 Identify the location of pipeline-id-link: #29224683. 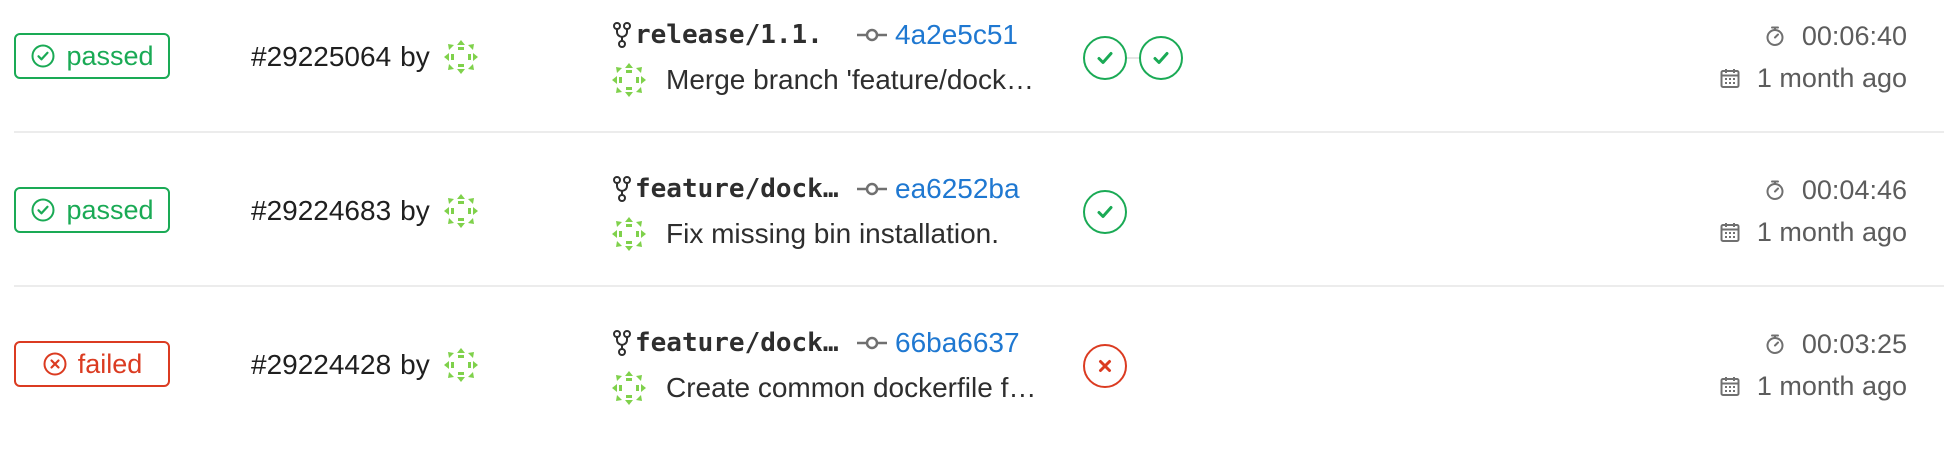
(321, 211).